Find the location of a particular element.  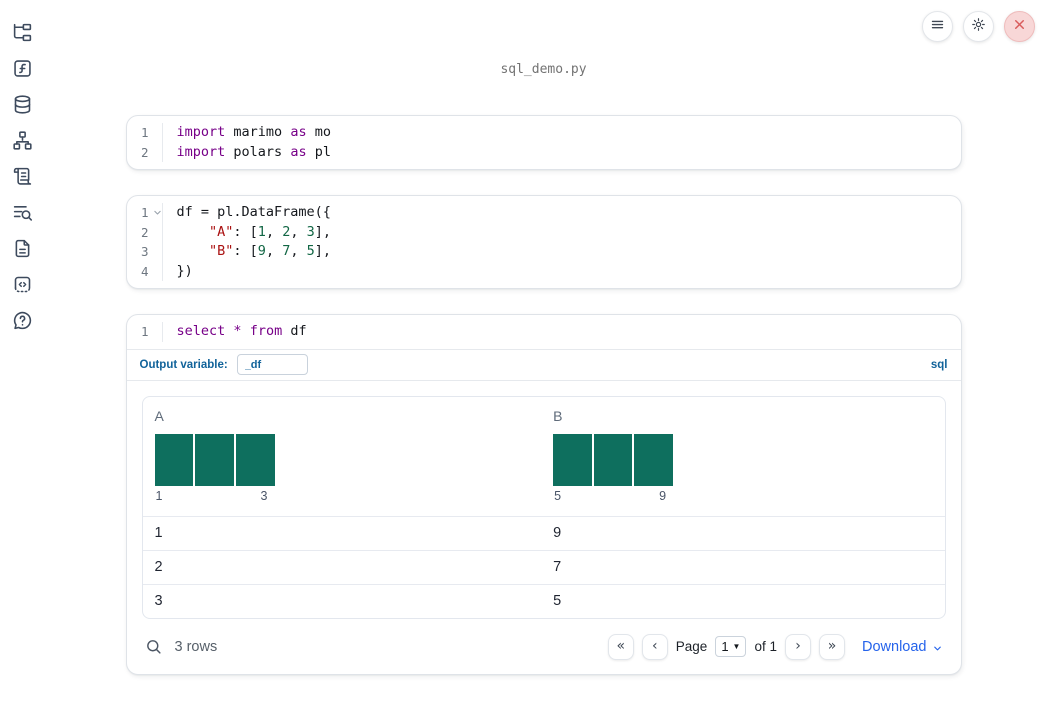

close-icon is located at coordinates (1019, 27).